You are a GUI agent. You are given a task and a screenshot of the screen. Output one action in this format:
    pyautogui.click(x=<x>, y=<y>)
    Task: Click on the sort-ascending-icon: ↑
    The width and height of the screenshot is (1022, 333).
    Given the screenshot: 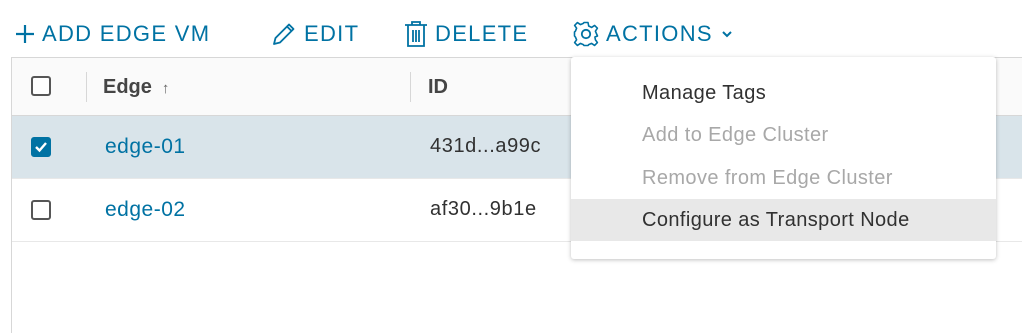 What is the action you would take?
    pyautogui.click(x=165, y=88)
    